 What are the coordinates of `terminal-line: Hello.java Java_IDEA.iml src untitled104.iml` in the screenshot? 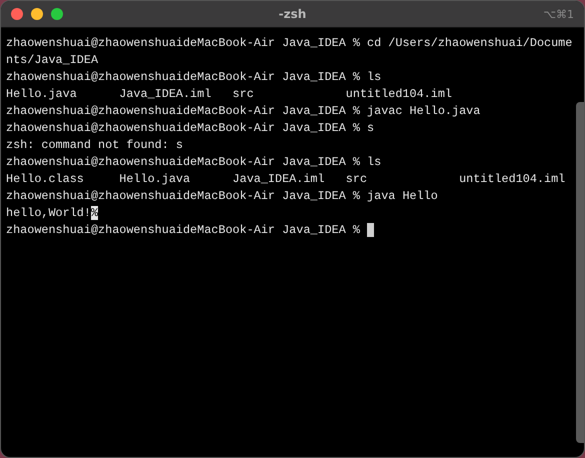 It's located at (229, 93).